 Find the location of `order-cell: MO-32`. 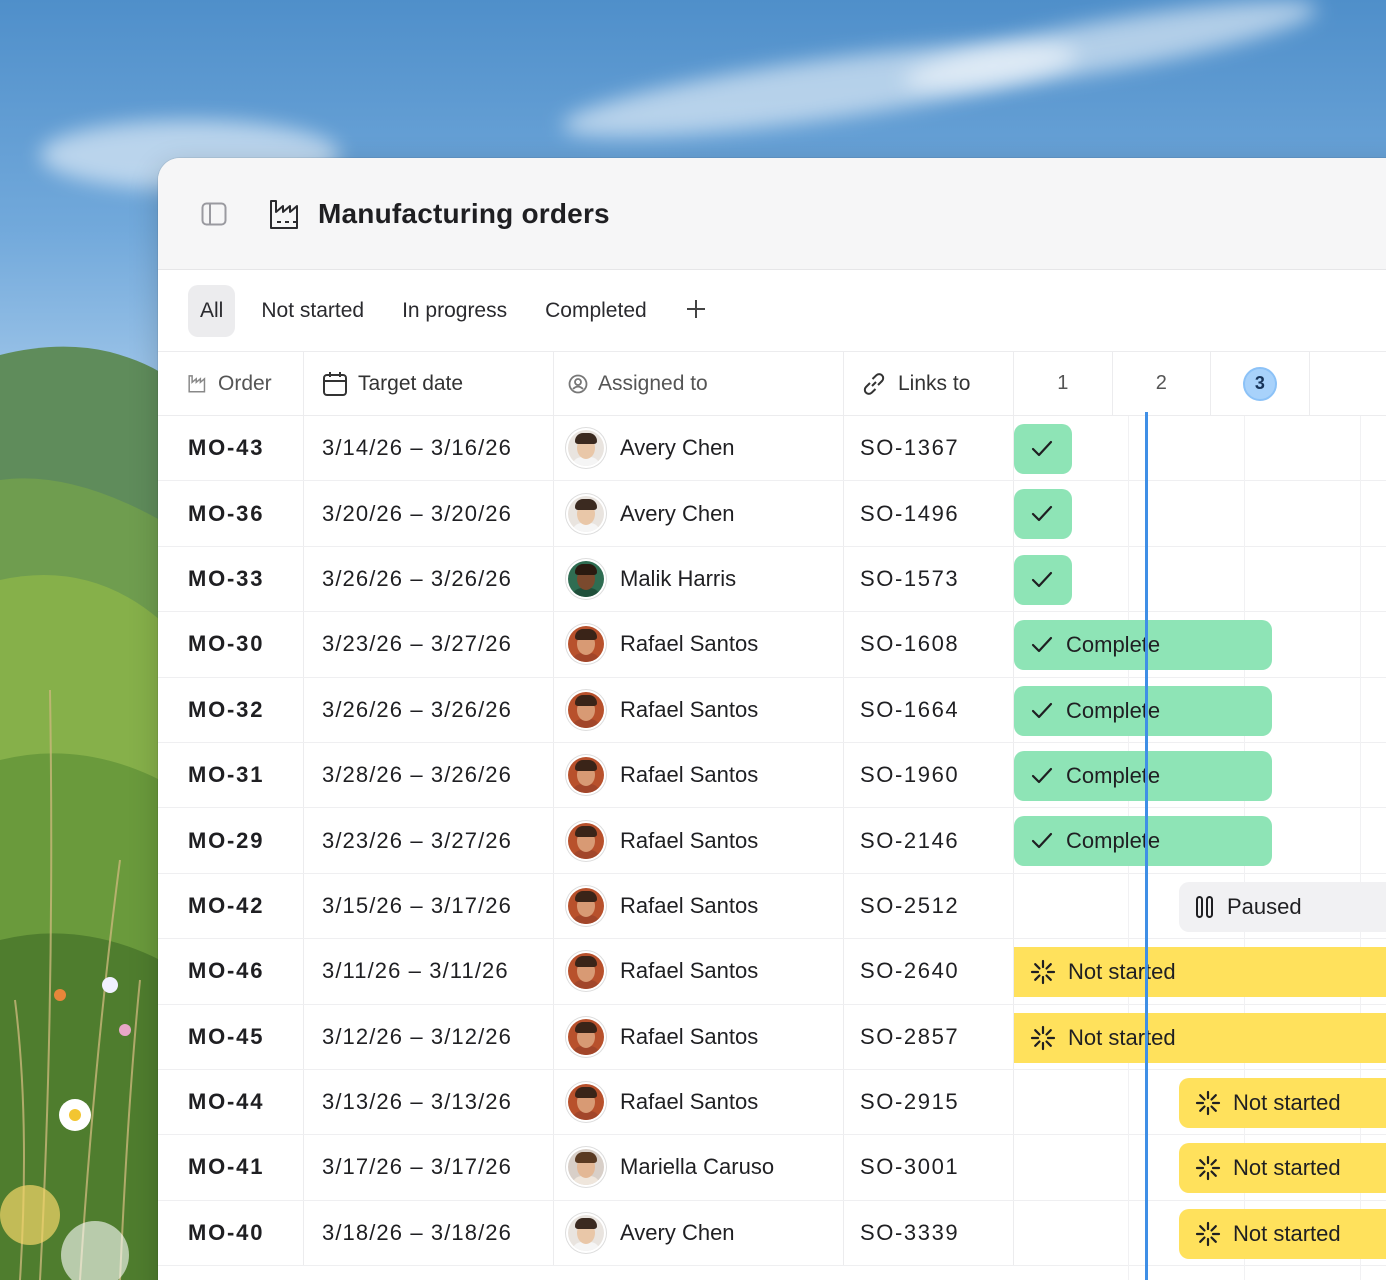

order-cell: MO-32 is located at coordinates (231, 709).